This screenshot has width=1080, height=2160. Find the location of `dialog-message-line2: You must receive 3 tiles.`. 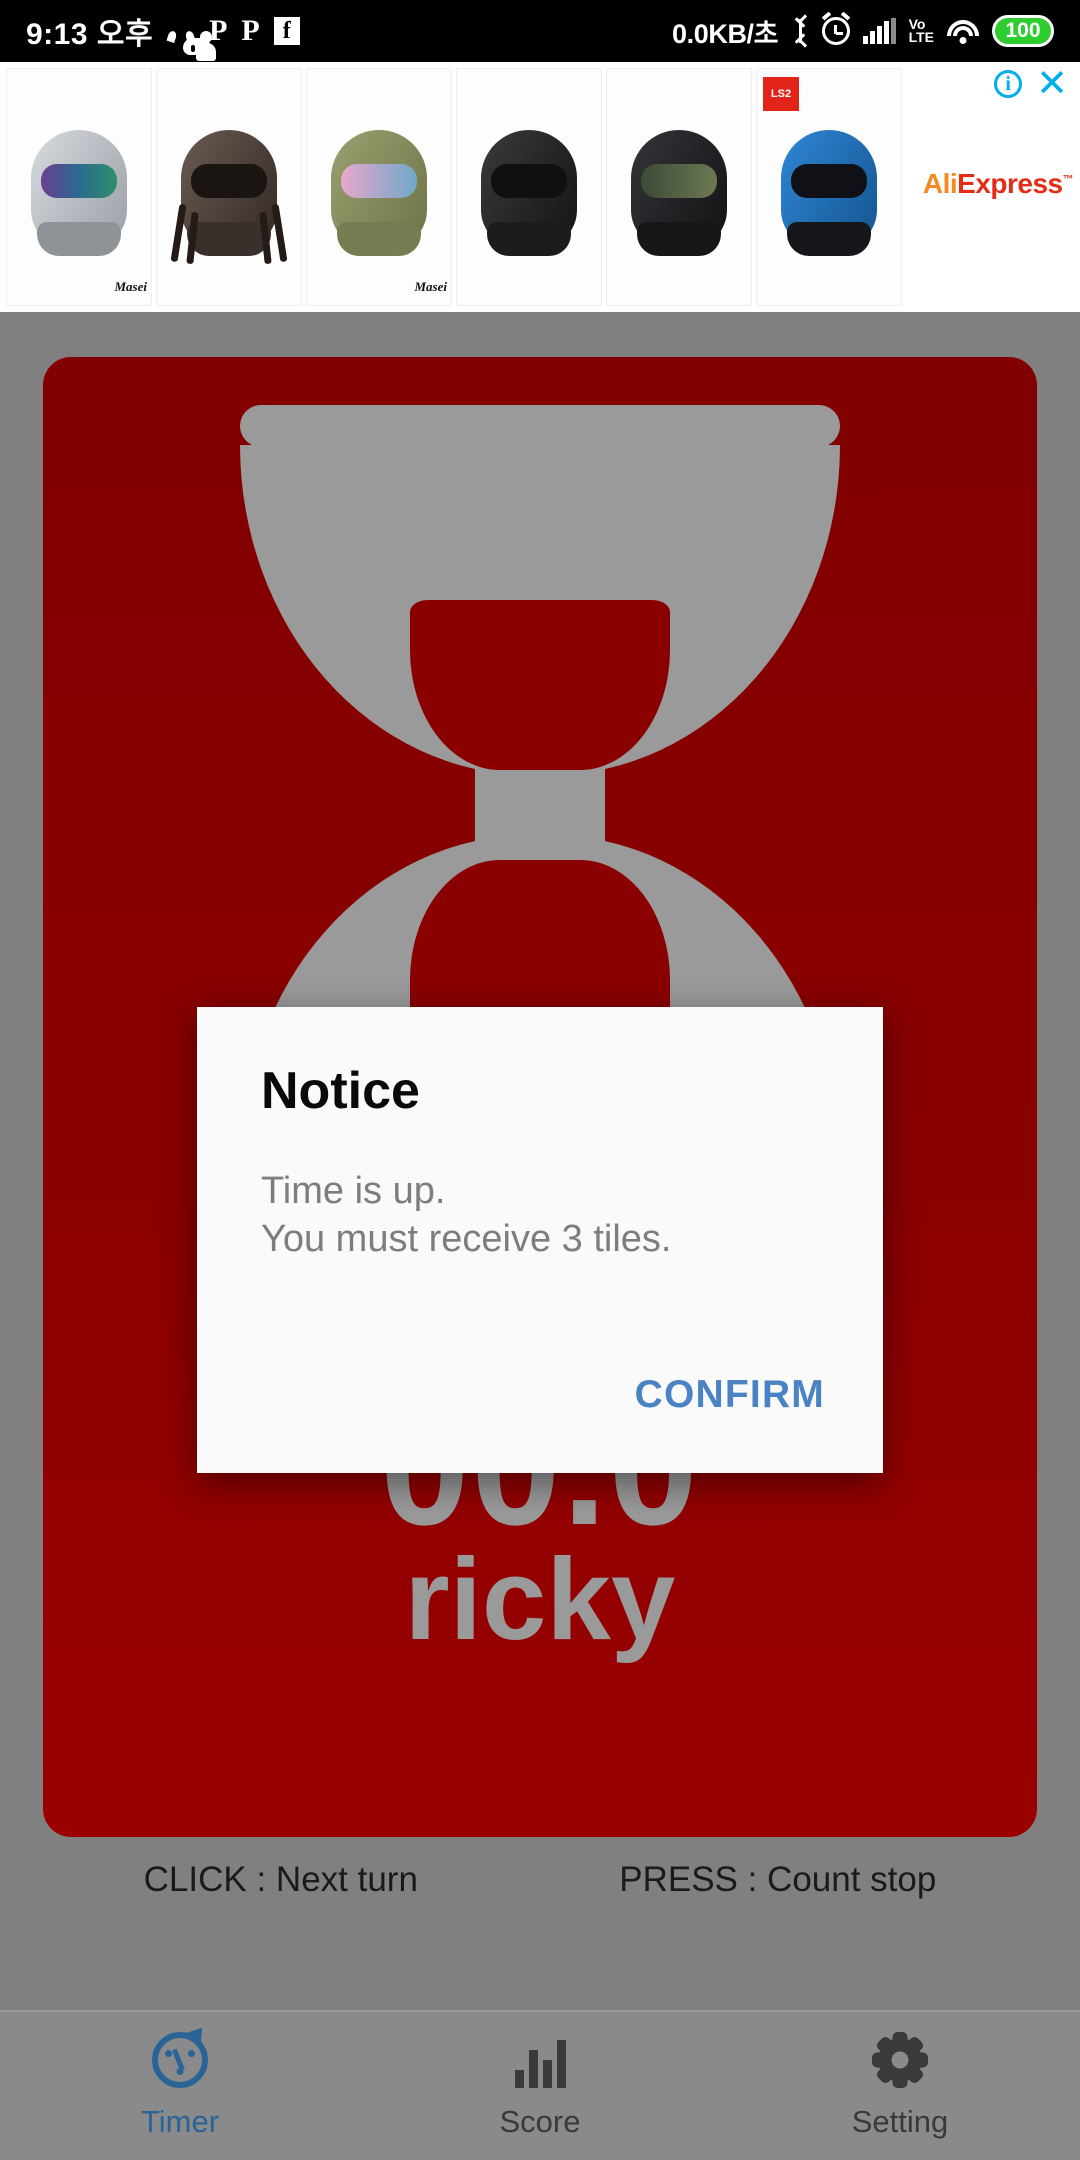

dialog-message-line2: You must receive 3 tiles. is located at coordinates (466, 1239).